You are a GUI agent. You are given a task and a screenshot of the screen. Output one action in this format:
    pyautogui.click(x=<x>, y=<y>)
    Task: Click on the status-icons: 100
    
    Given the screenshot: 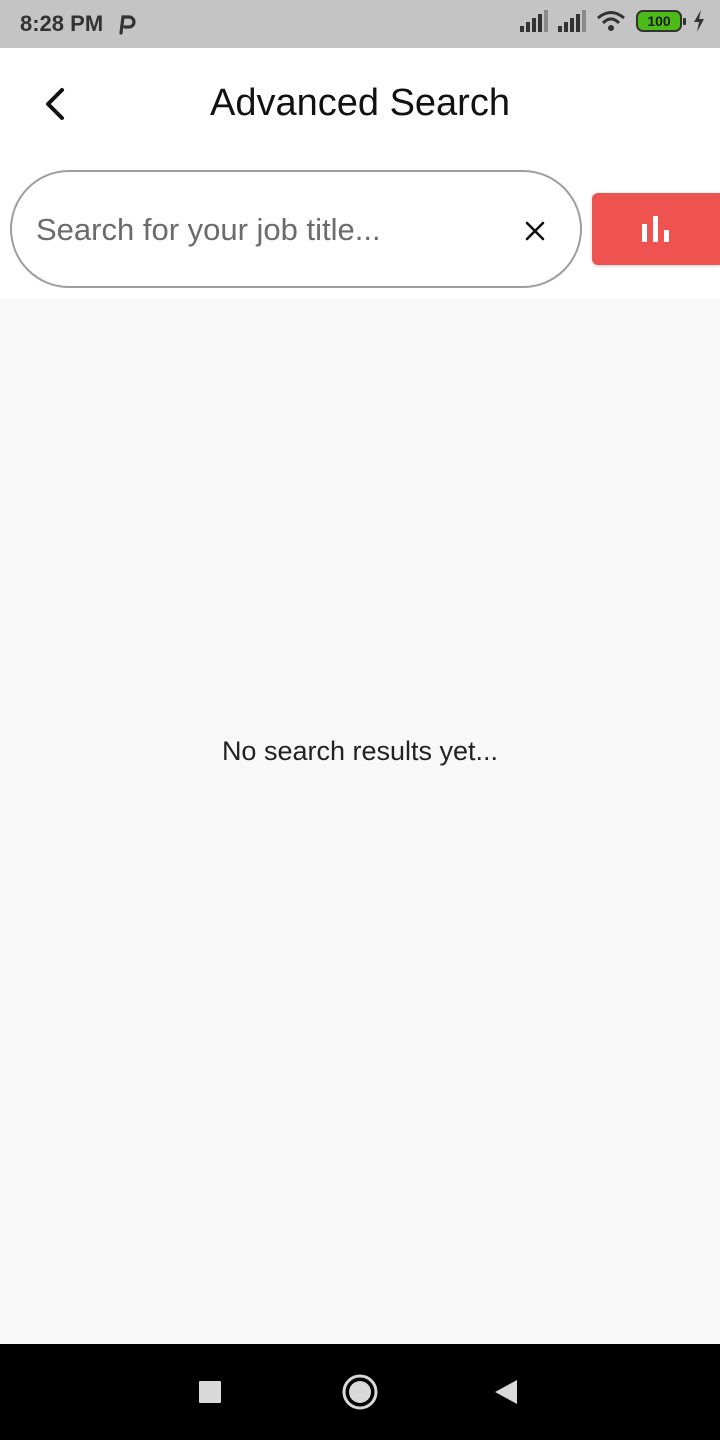 What is the action you would take?
    pyautogui.click(x=613, y=21)
    